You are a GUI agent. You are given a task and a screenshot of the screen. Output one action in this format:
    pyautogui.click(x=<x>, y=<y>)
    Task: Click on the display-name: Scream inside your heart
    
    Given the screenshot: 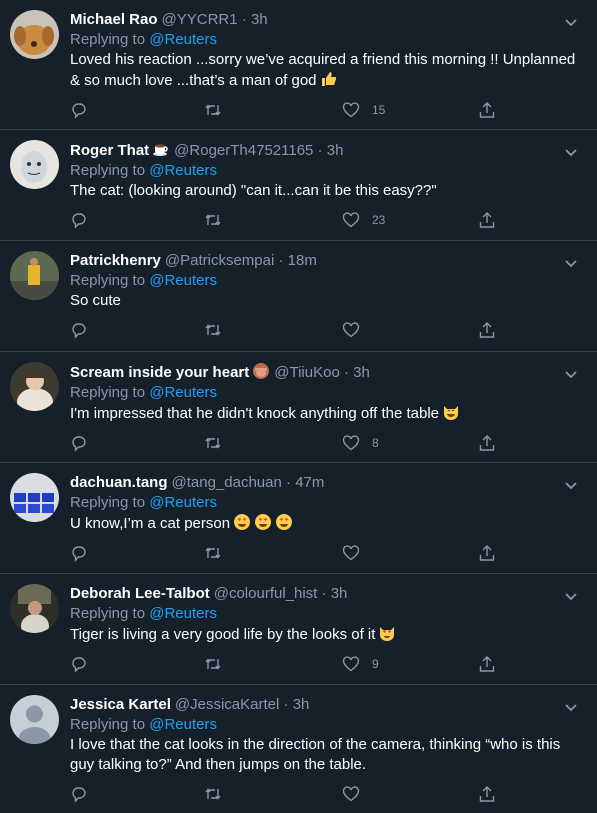 What is the action you would take?
    pyautogui.click(x=159, y=372)
    